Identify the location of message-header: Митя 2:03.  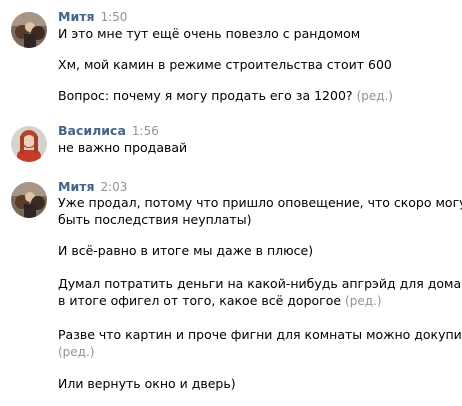
(92, 187).